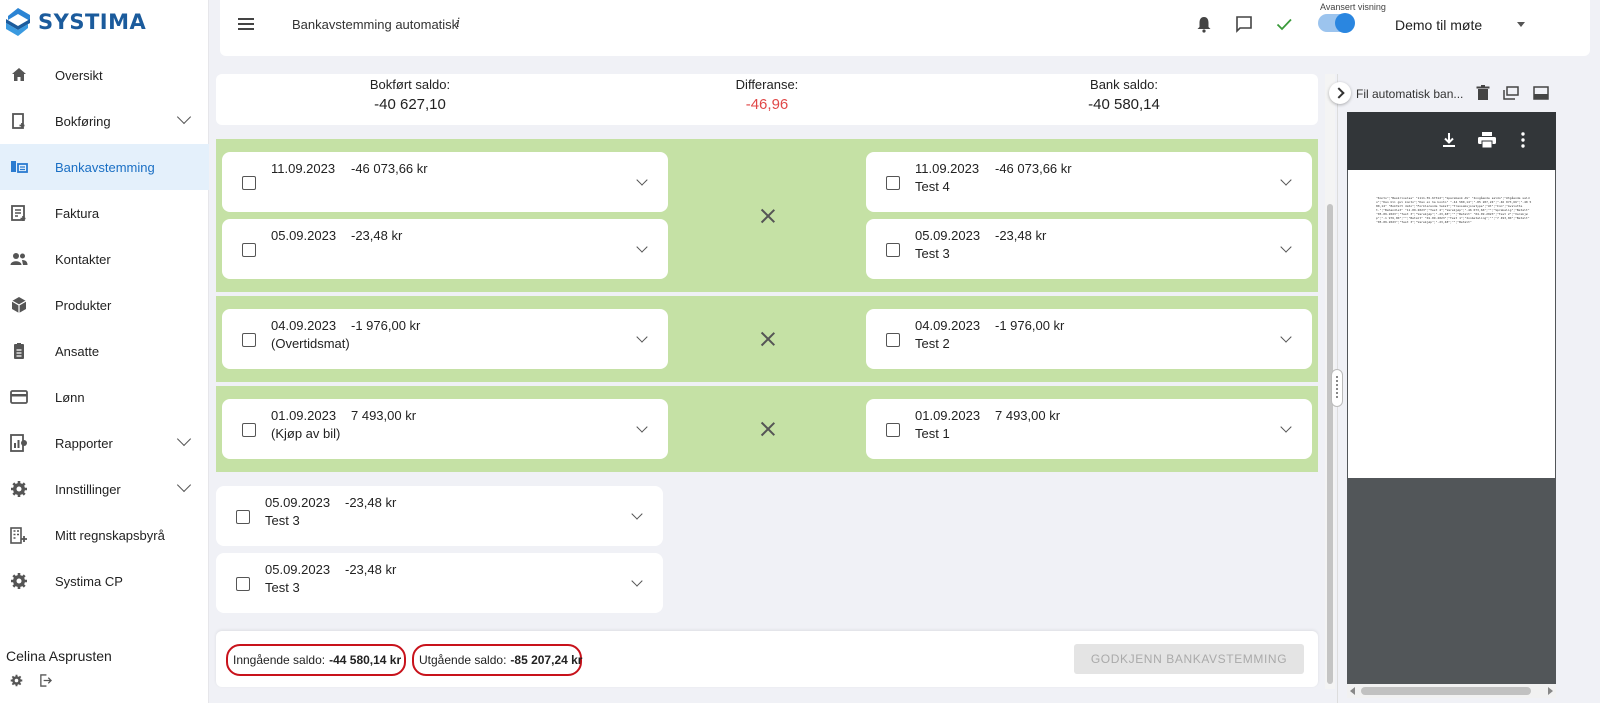 This screenshot has width=1600, height=703. What do you see at coordinates (304, 235) in the screenshot?
I see `transaction-date: 05.09.2023` at bounding box center [304, 235].